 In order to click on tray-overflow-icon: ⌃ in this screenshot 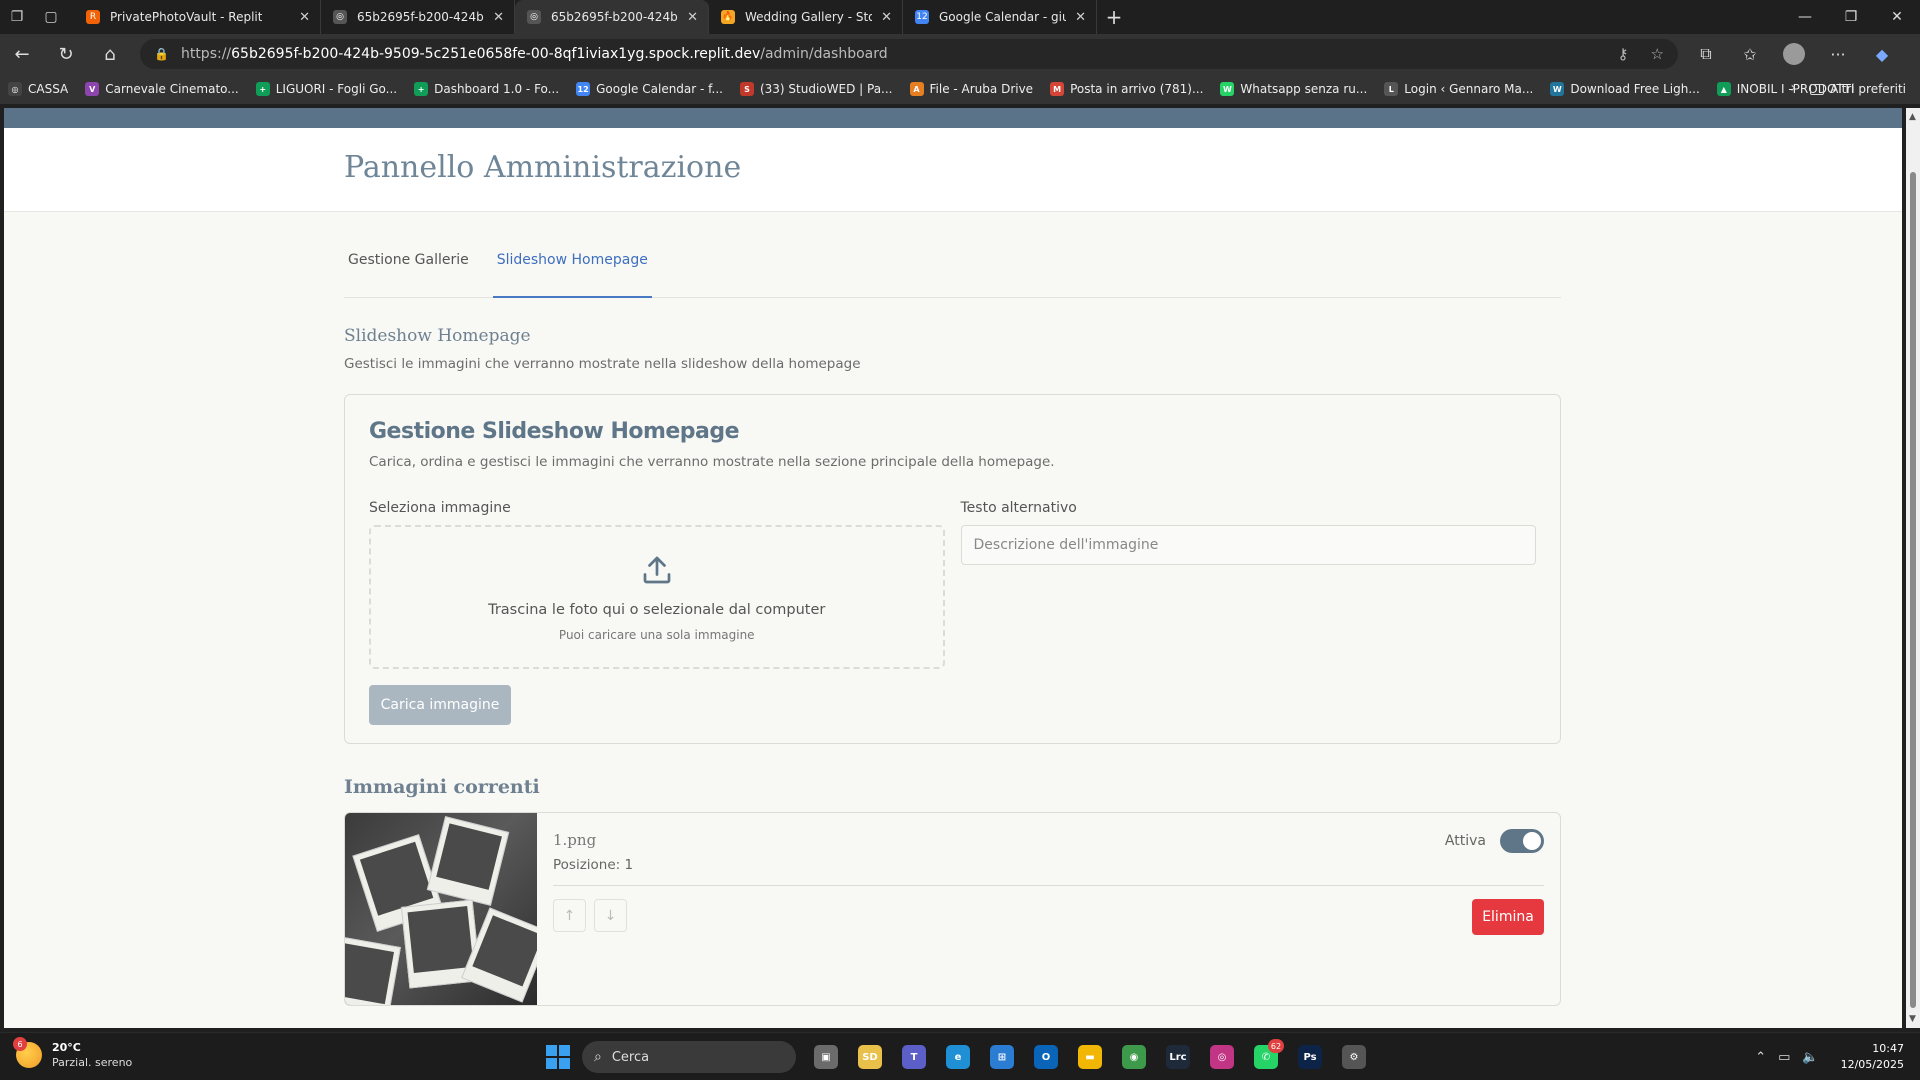, I will do `click(1760, 1057)`.